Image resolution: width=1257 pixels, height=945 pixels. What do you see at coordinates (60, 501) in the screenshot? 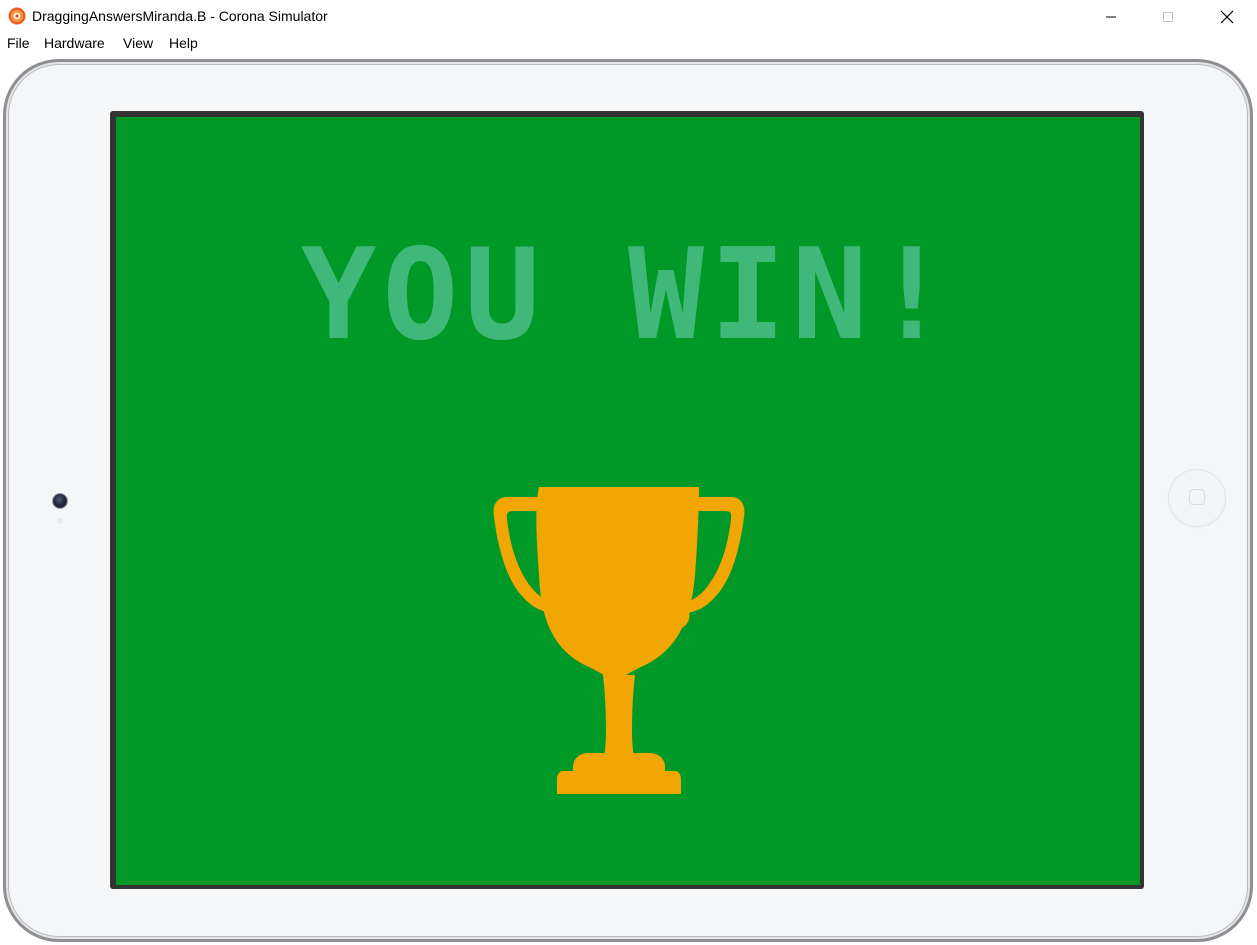
I see `camera-icon` at bounding box center [60, 501].